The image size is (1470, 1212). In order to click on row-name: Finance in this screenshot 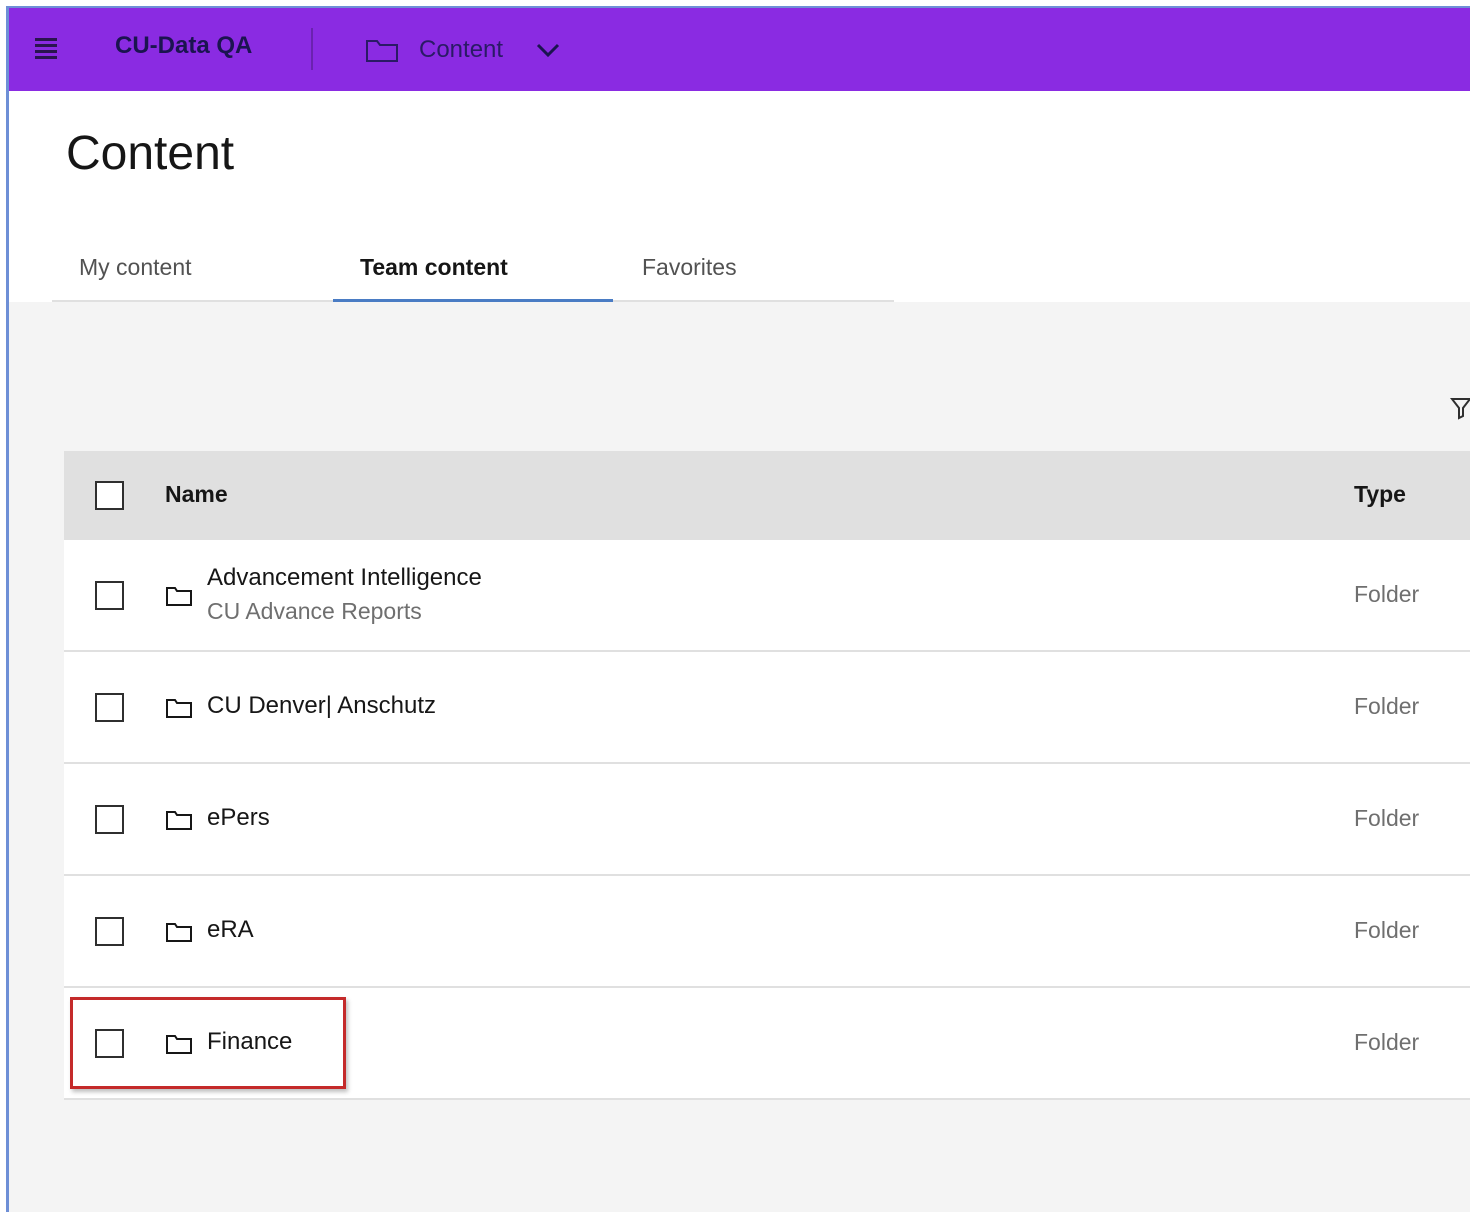, I will do `click(249, 1042)`.